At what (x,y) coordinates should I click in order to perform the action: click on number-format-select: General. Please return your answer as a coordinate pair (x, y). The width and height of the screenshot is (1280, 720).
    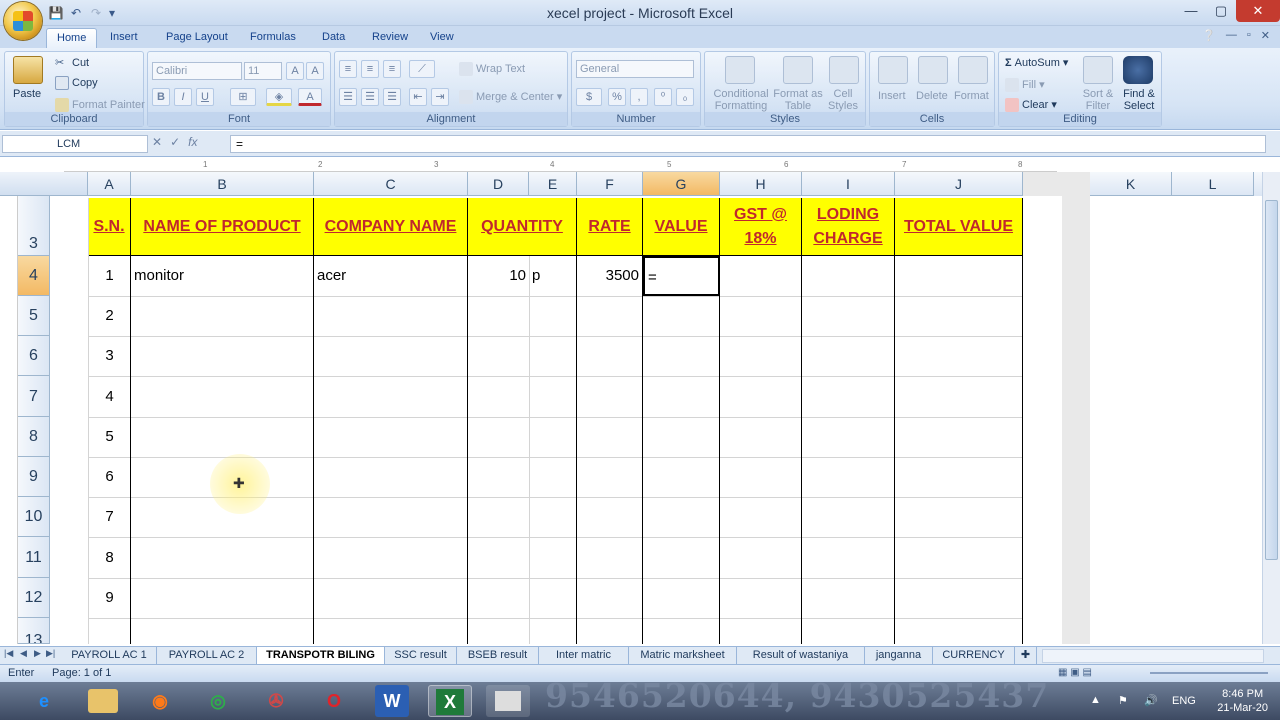
    Looking at the image, I should click on (635, 69).